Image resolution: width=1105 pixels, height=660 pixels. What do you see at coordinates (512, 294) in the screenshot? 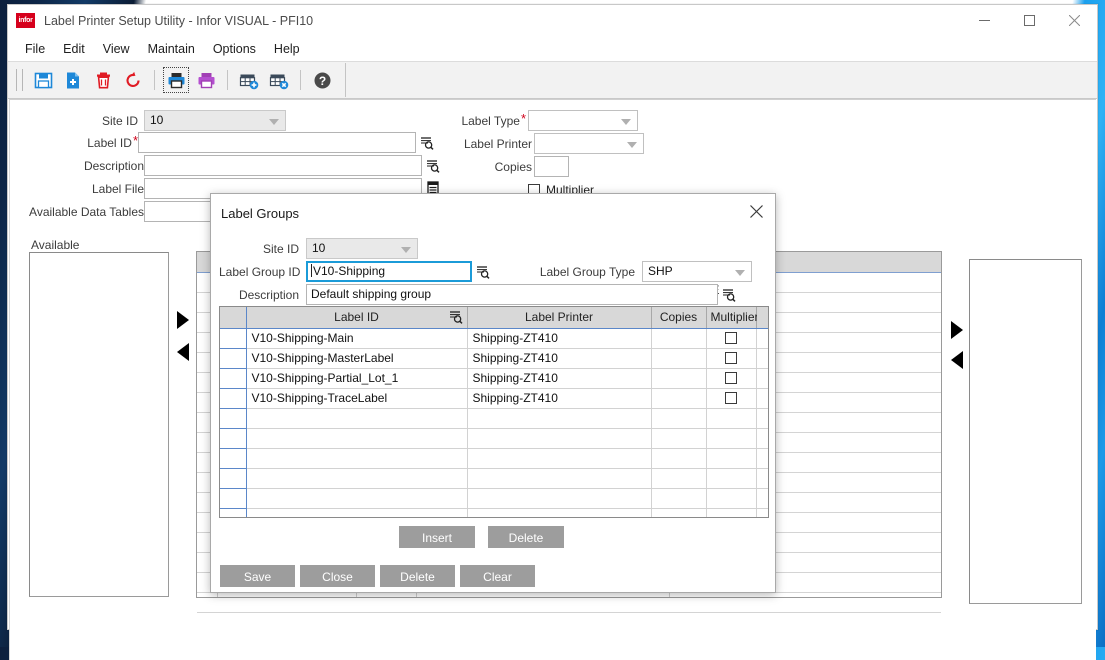
I see `dialog-description-input: Default shipping group` at bounding box center [512, 294].